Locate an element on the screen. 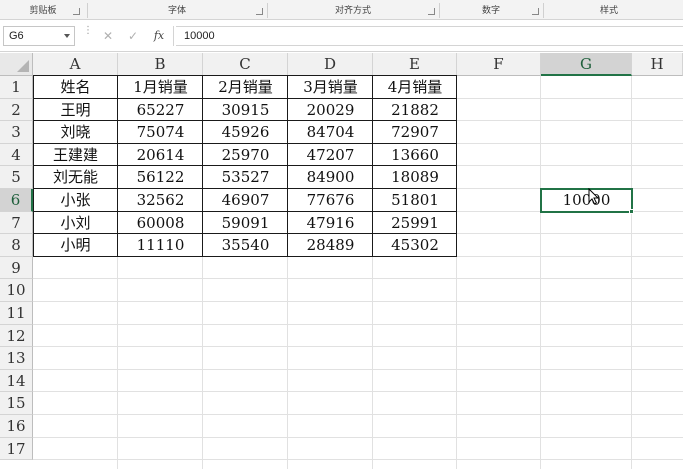  table-cell: 王建建 is located at coordinates (75, 155).